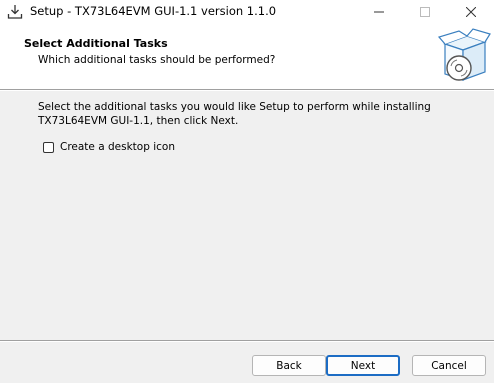 The image size is (494, 383). I want to click on header-divider-highlight, so click(247, 90).